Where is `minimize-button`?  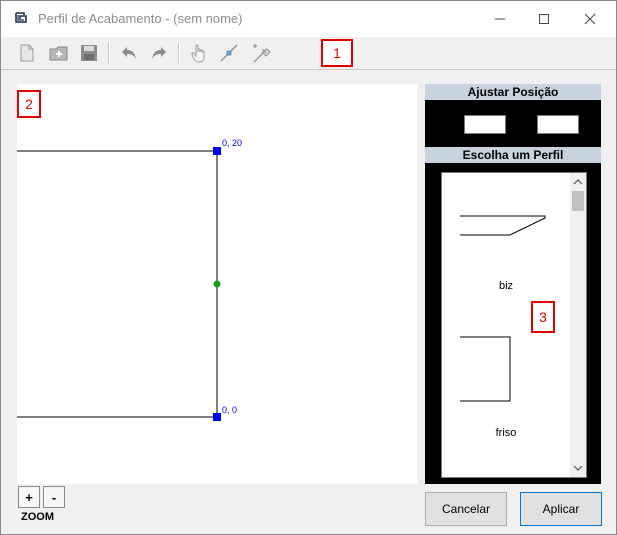 minimize-button is located at coordinates (500, 19).